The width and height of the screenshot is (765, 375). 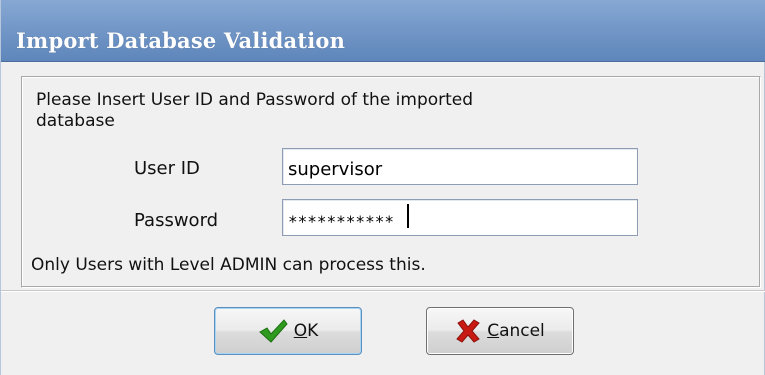 What do you see at coordinates (460, 217) in the screenshot?
I see `password-input` at bounding box center [460, 217].